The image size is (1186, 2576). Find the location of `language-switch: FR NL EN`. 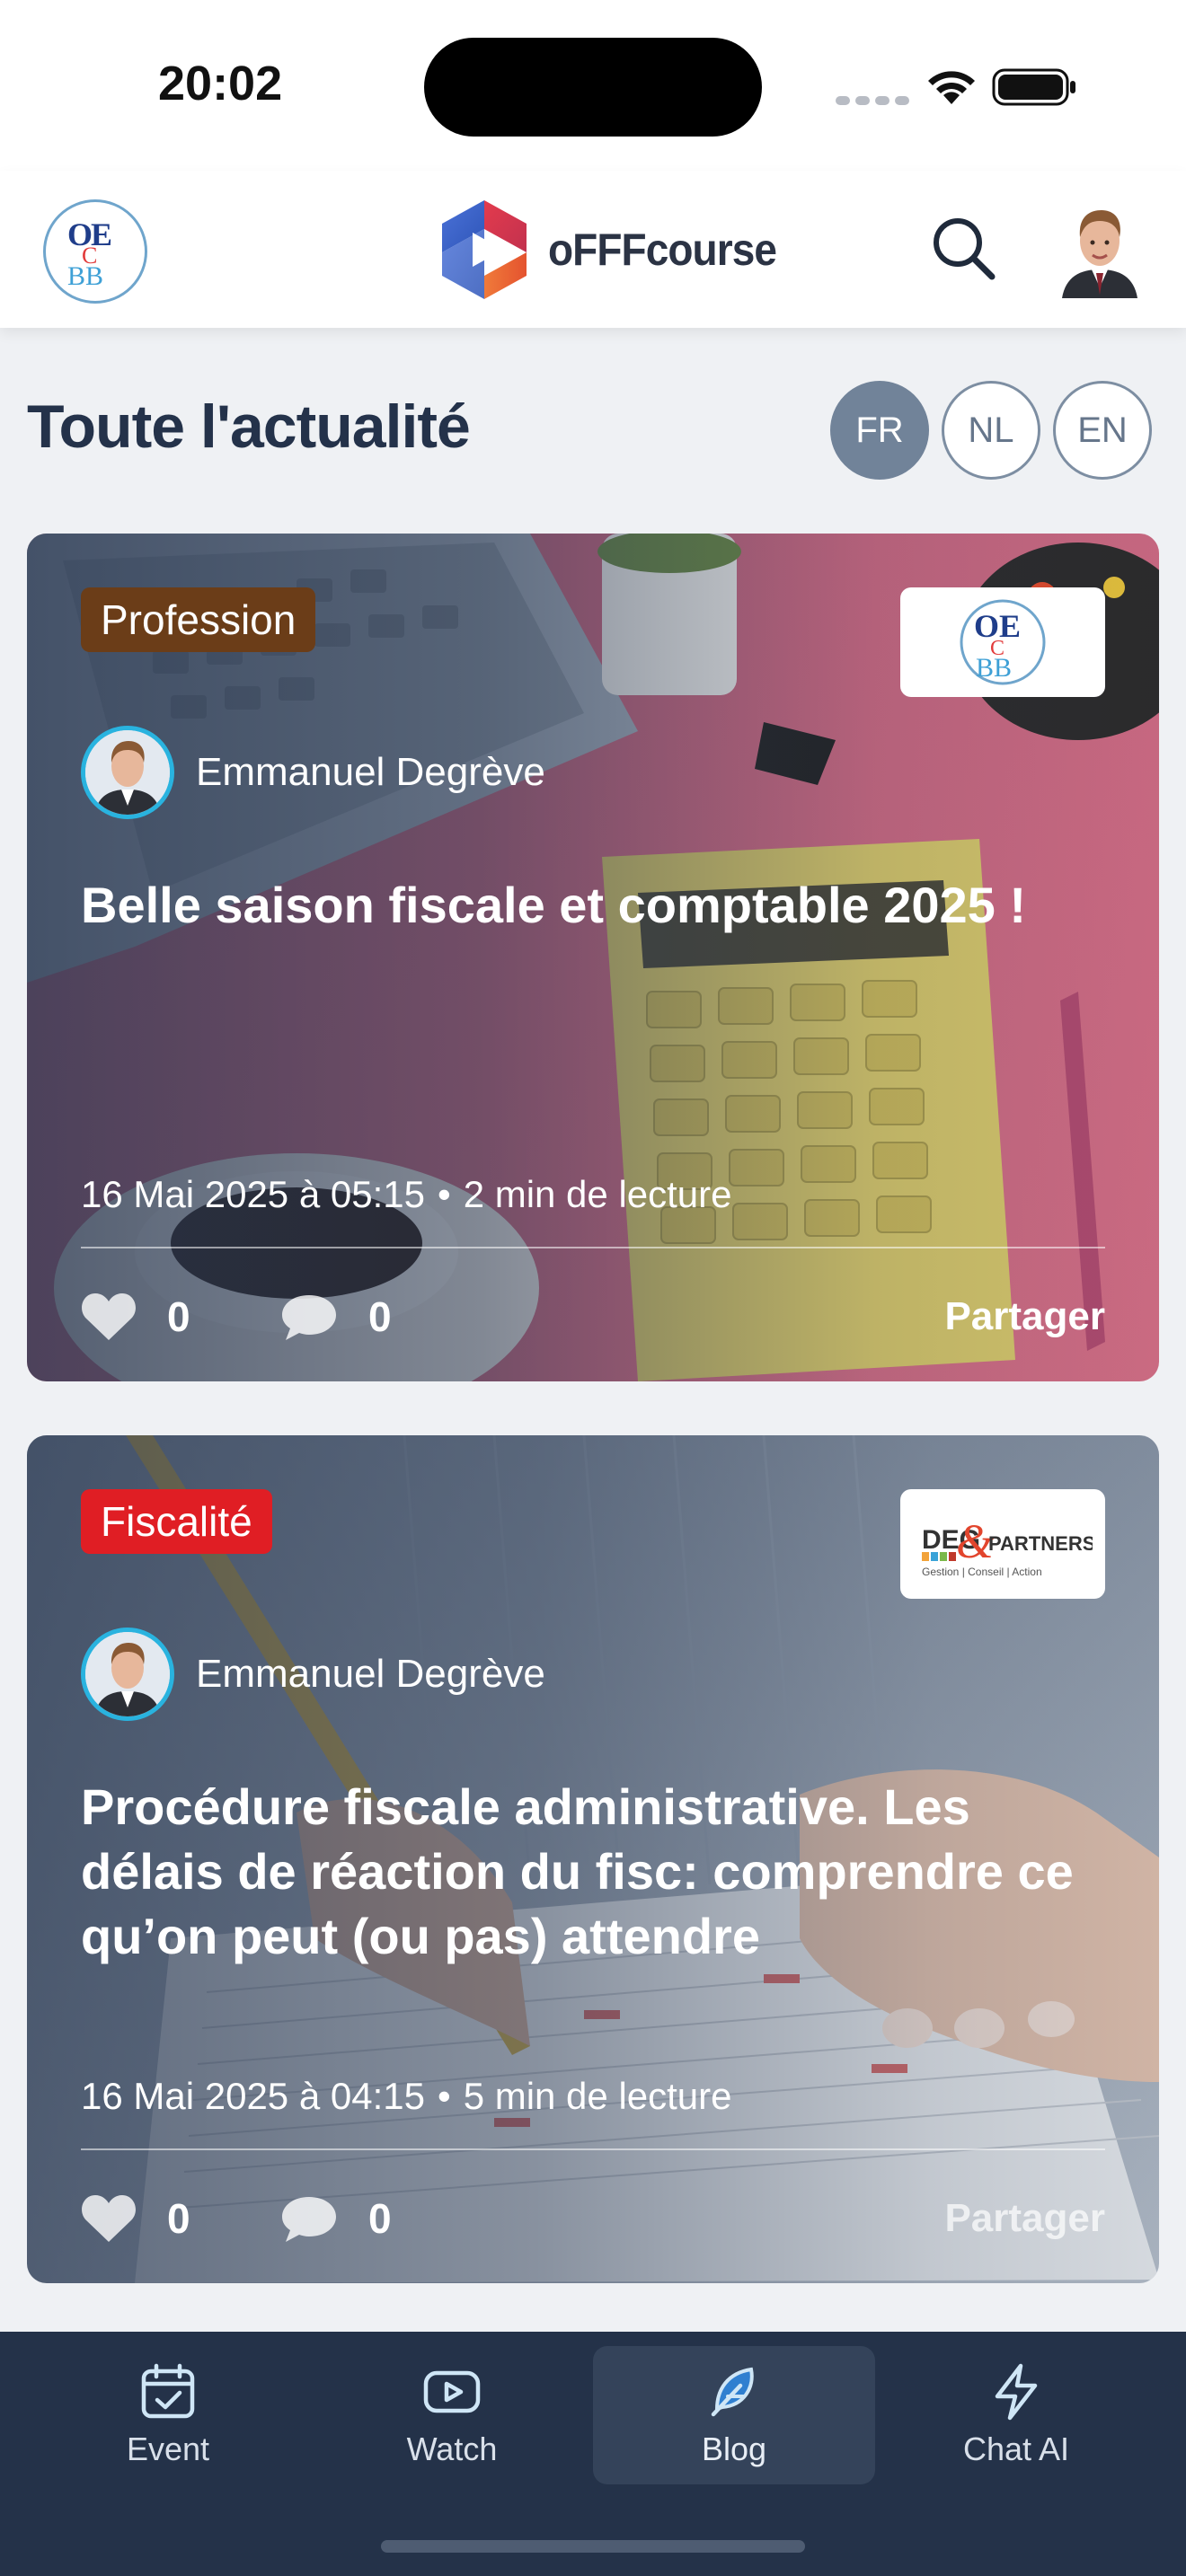

language-switch: FR NL EN is located at coordinates (991, 431).